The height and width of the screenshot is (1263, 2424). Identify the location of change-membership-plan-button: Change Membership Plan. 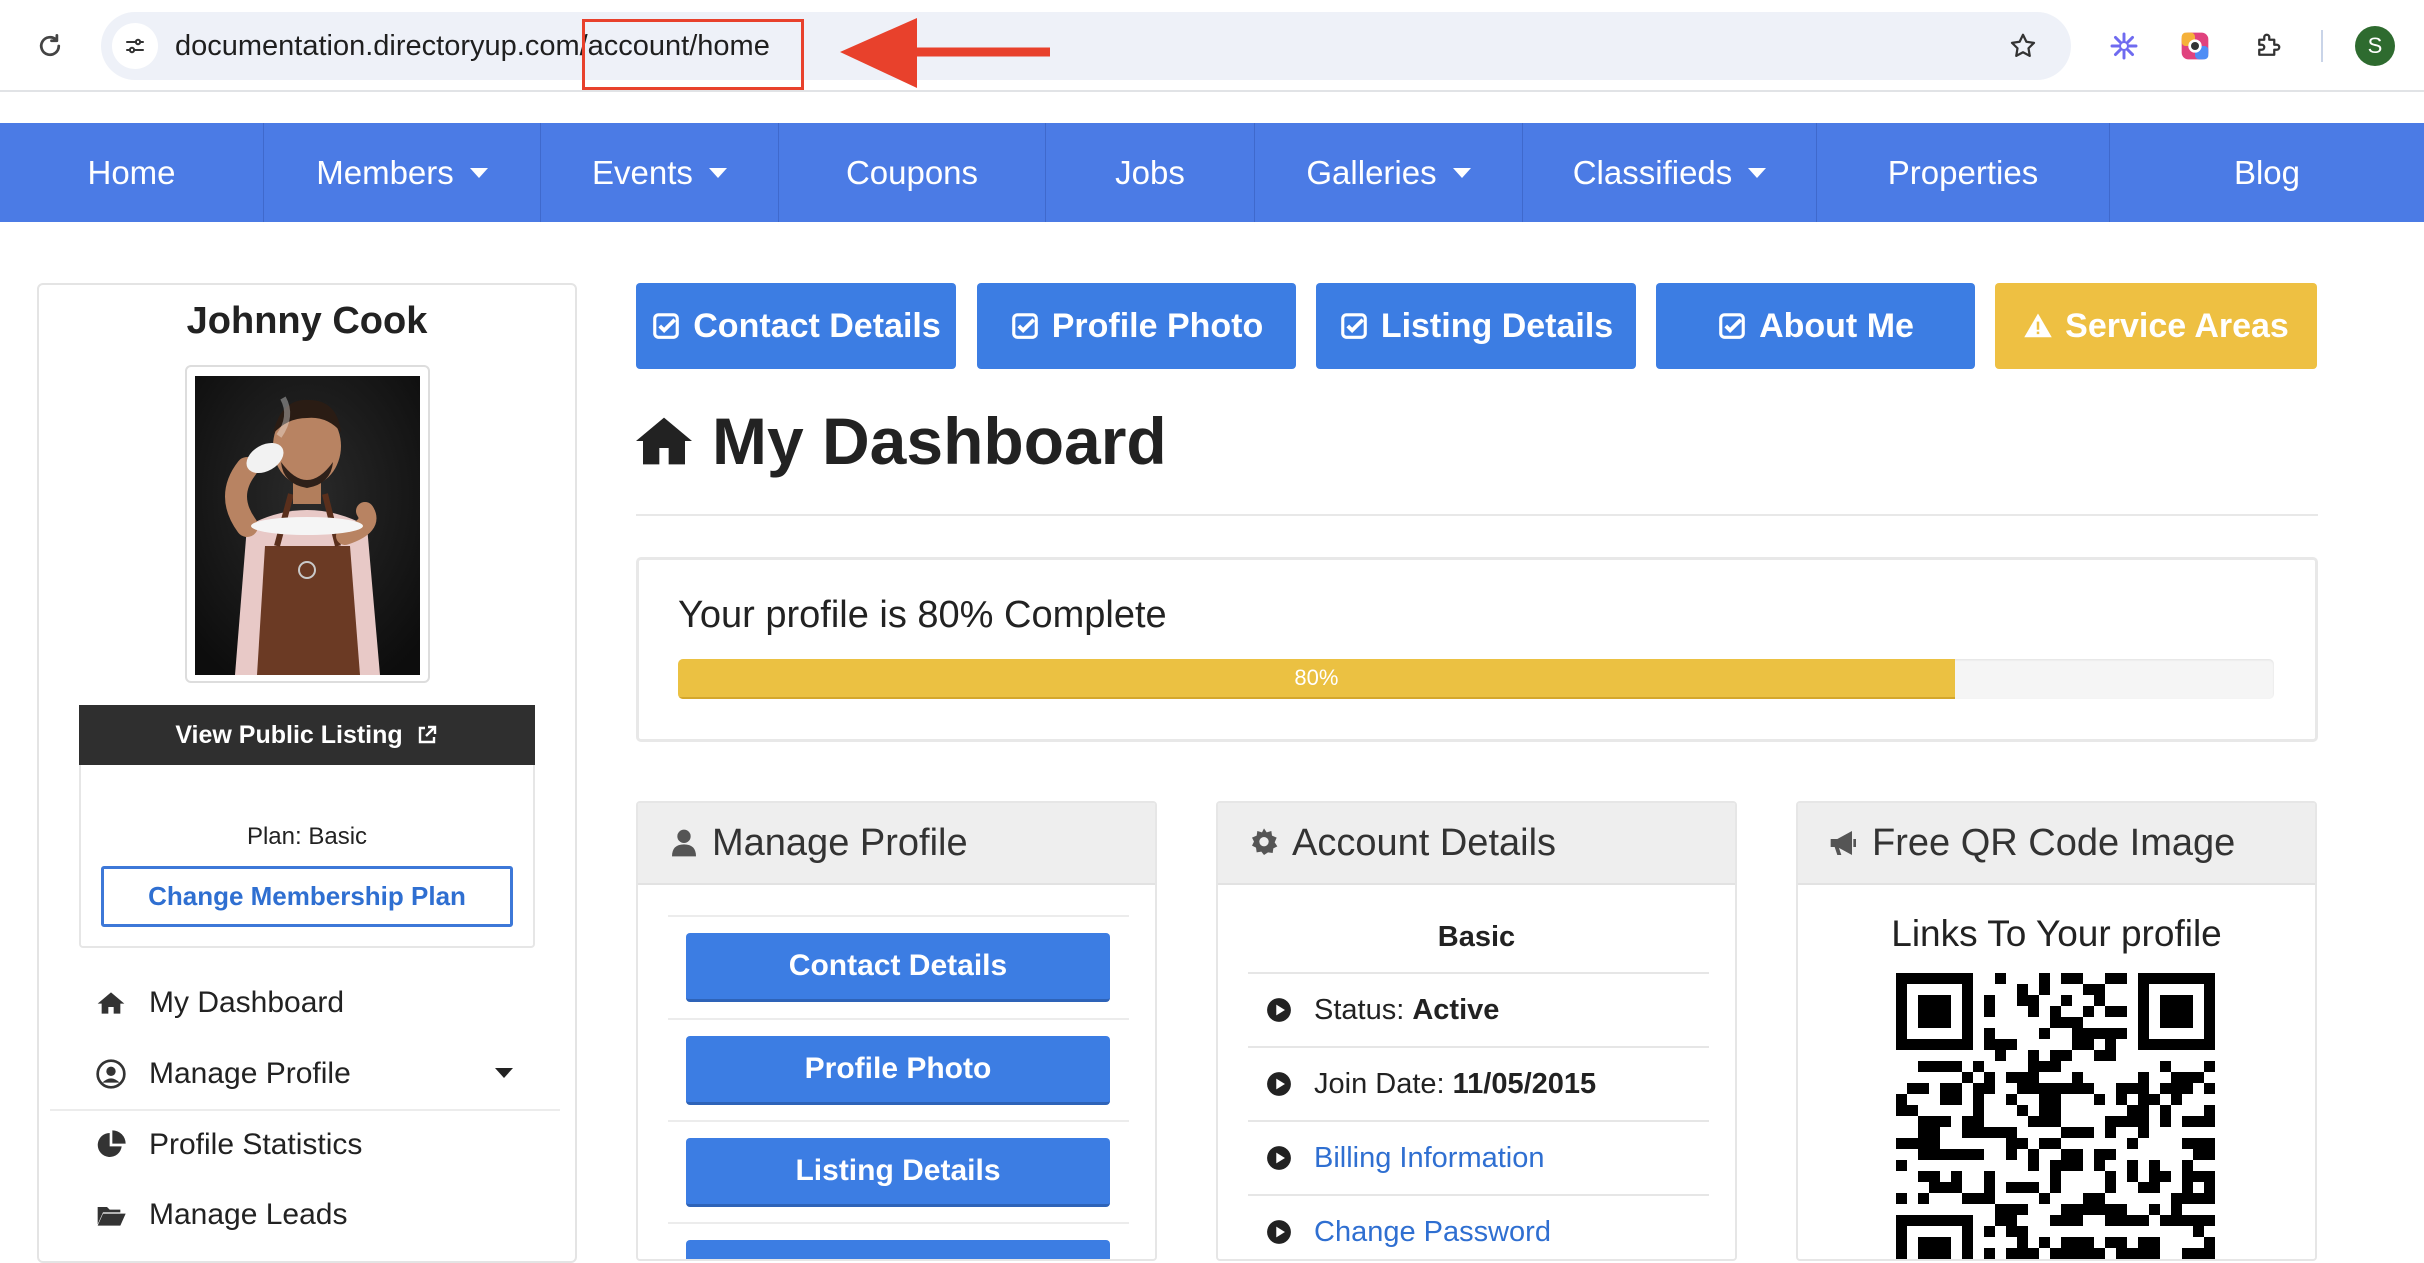
(307, 896).